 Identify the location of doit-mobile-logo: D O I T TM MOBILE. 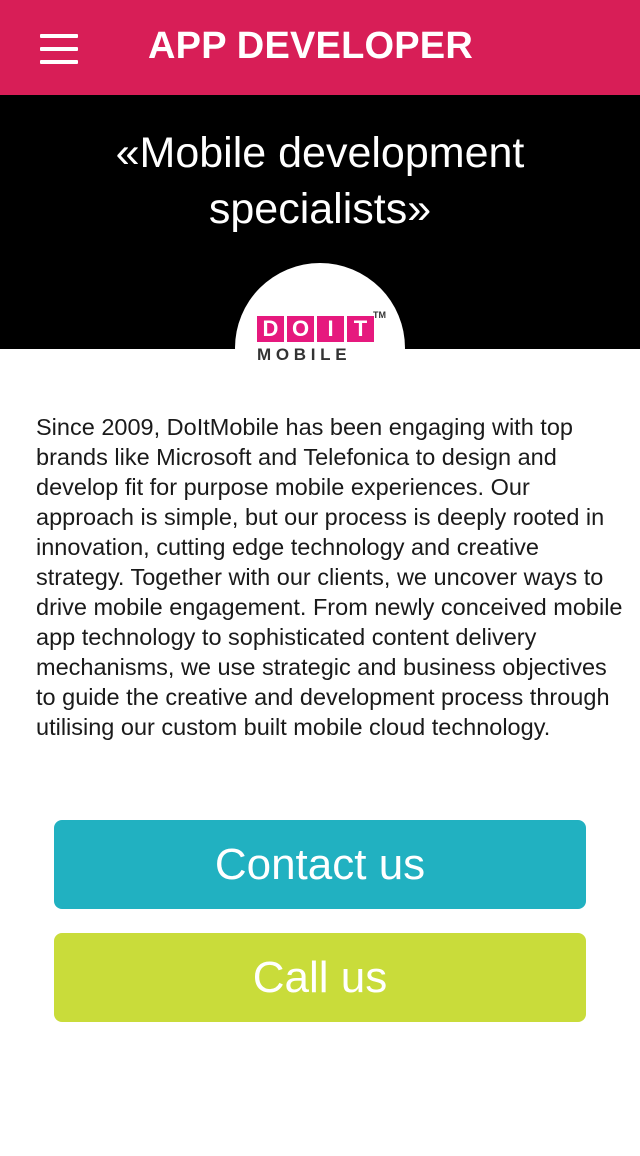
(322, 338).